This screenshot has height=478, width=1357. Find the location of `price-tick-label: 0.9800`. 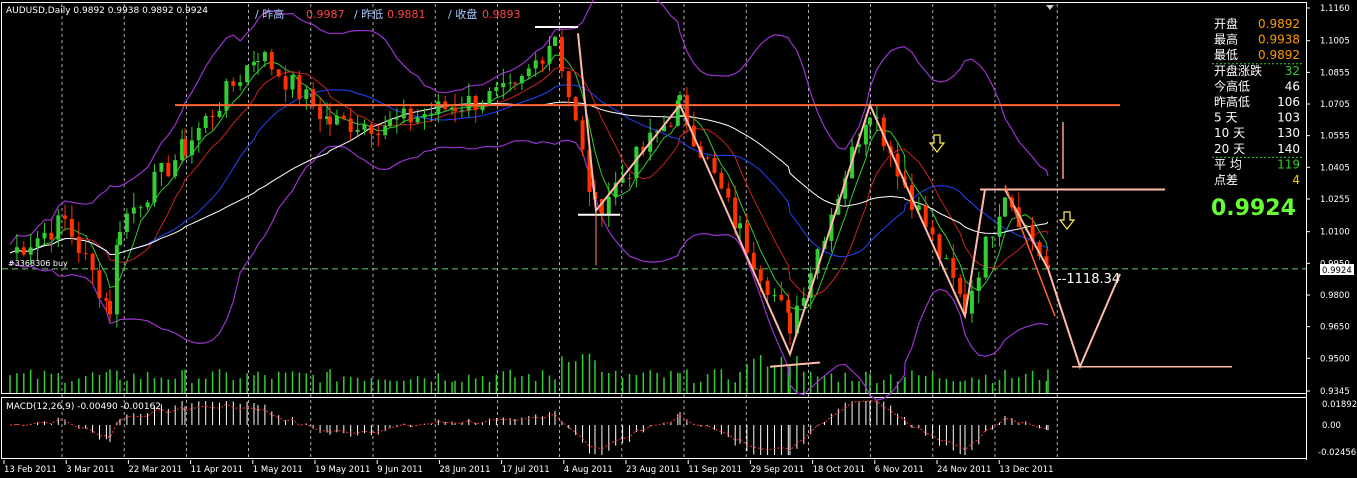

price-tick-label: 0.9800 is located at coordinates (1335, 296).